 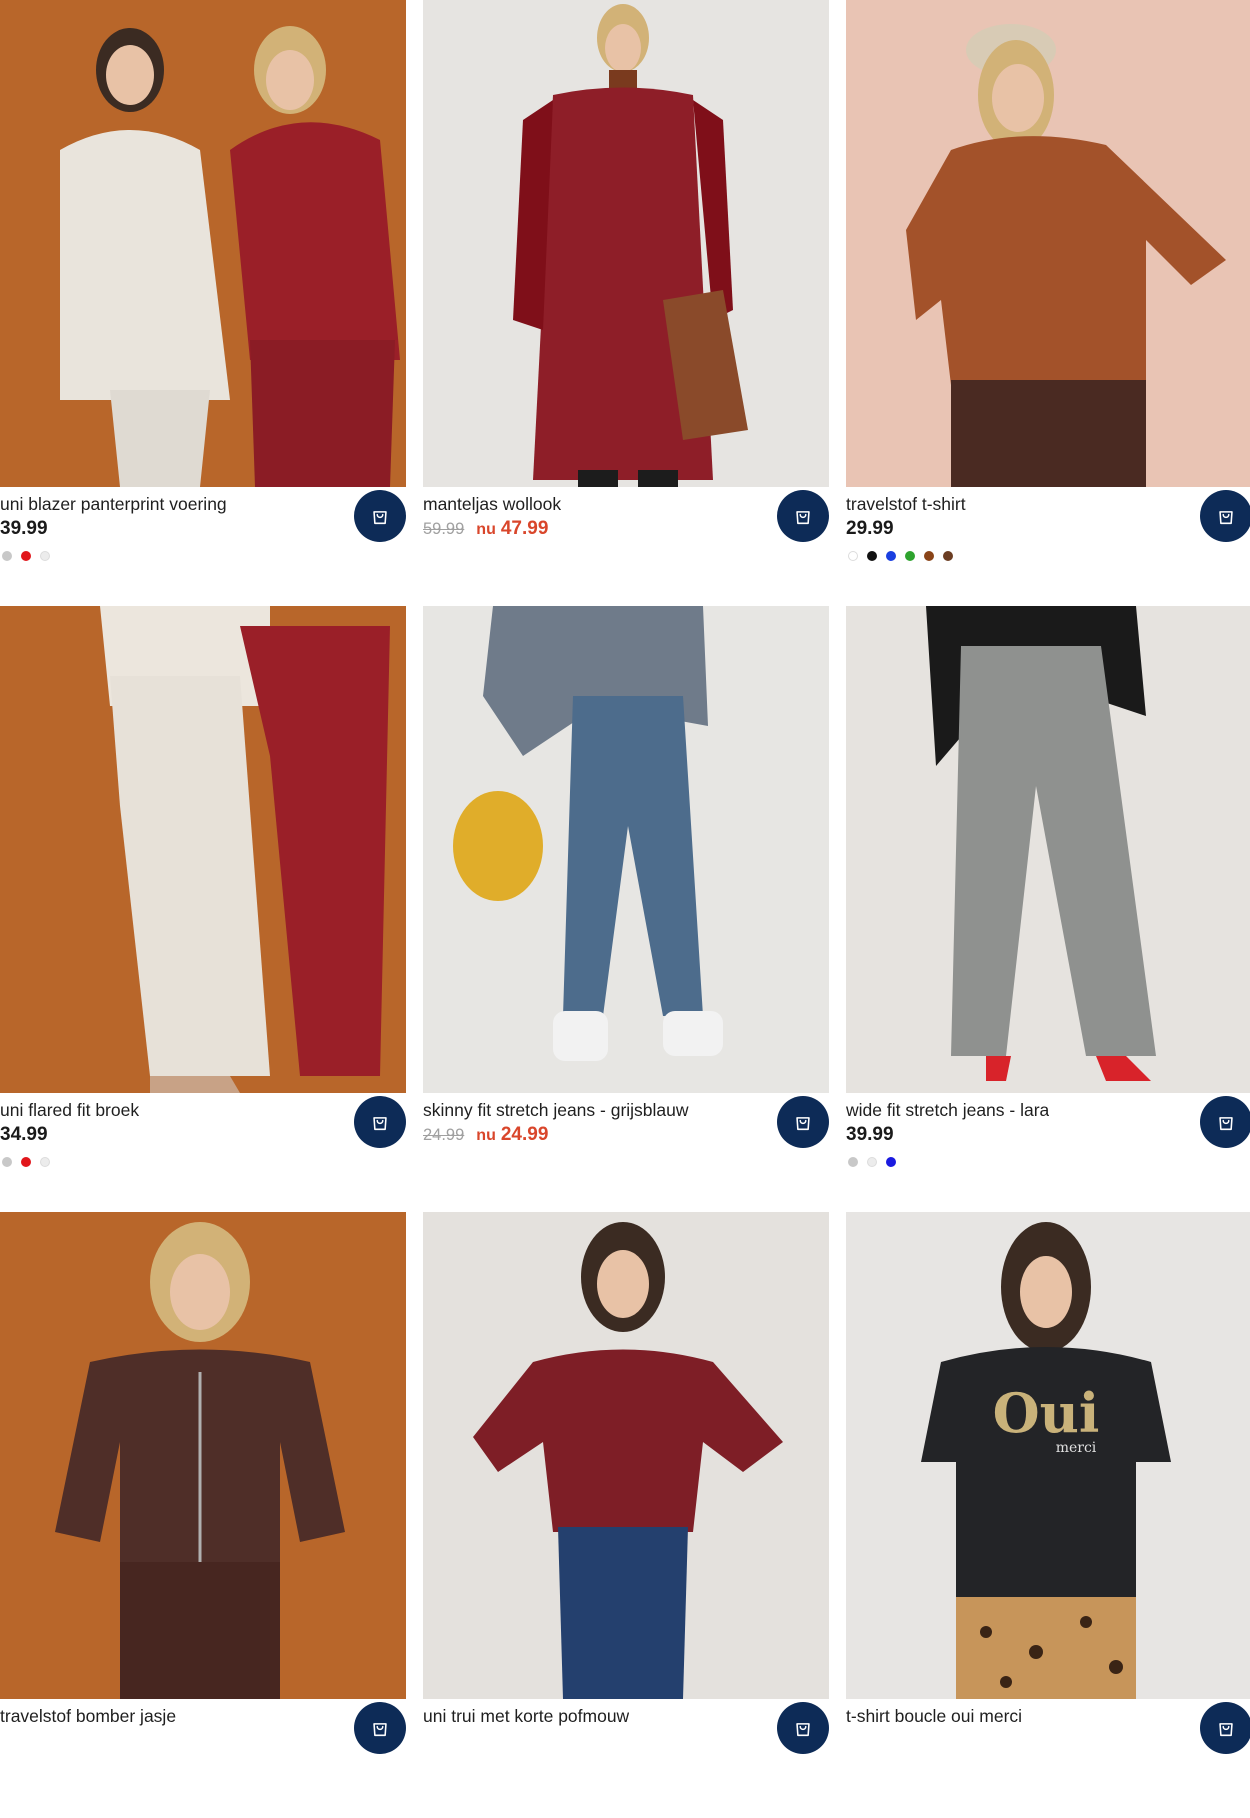 I want to click on product-info: travelstof t-shirt 29.99, so click(x=1048, y=546).